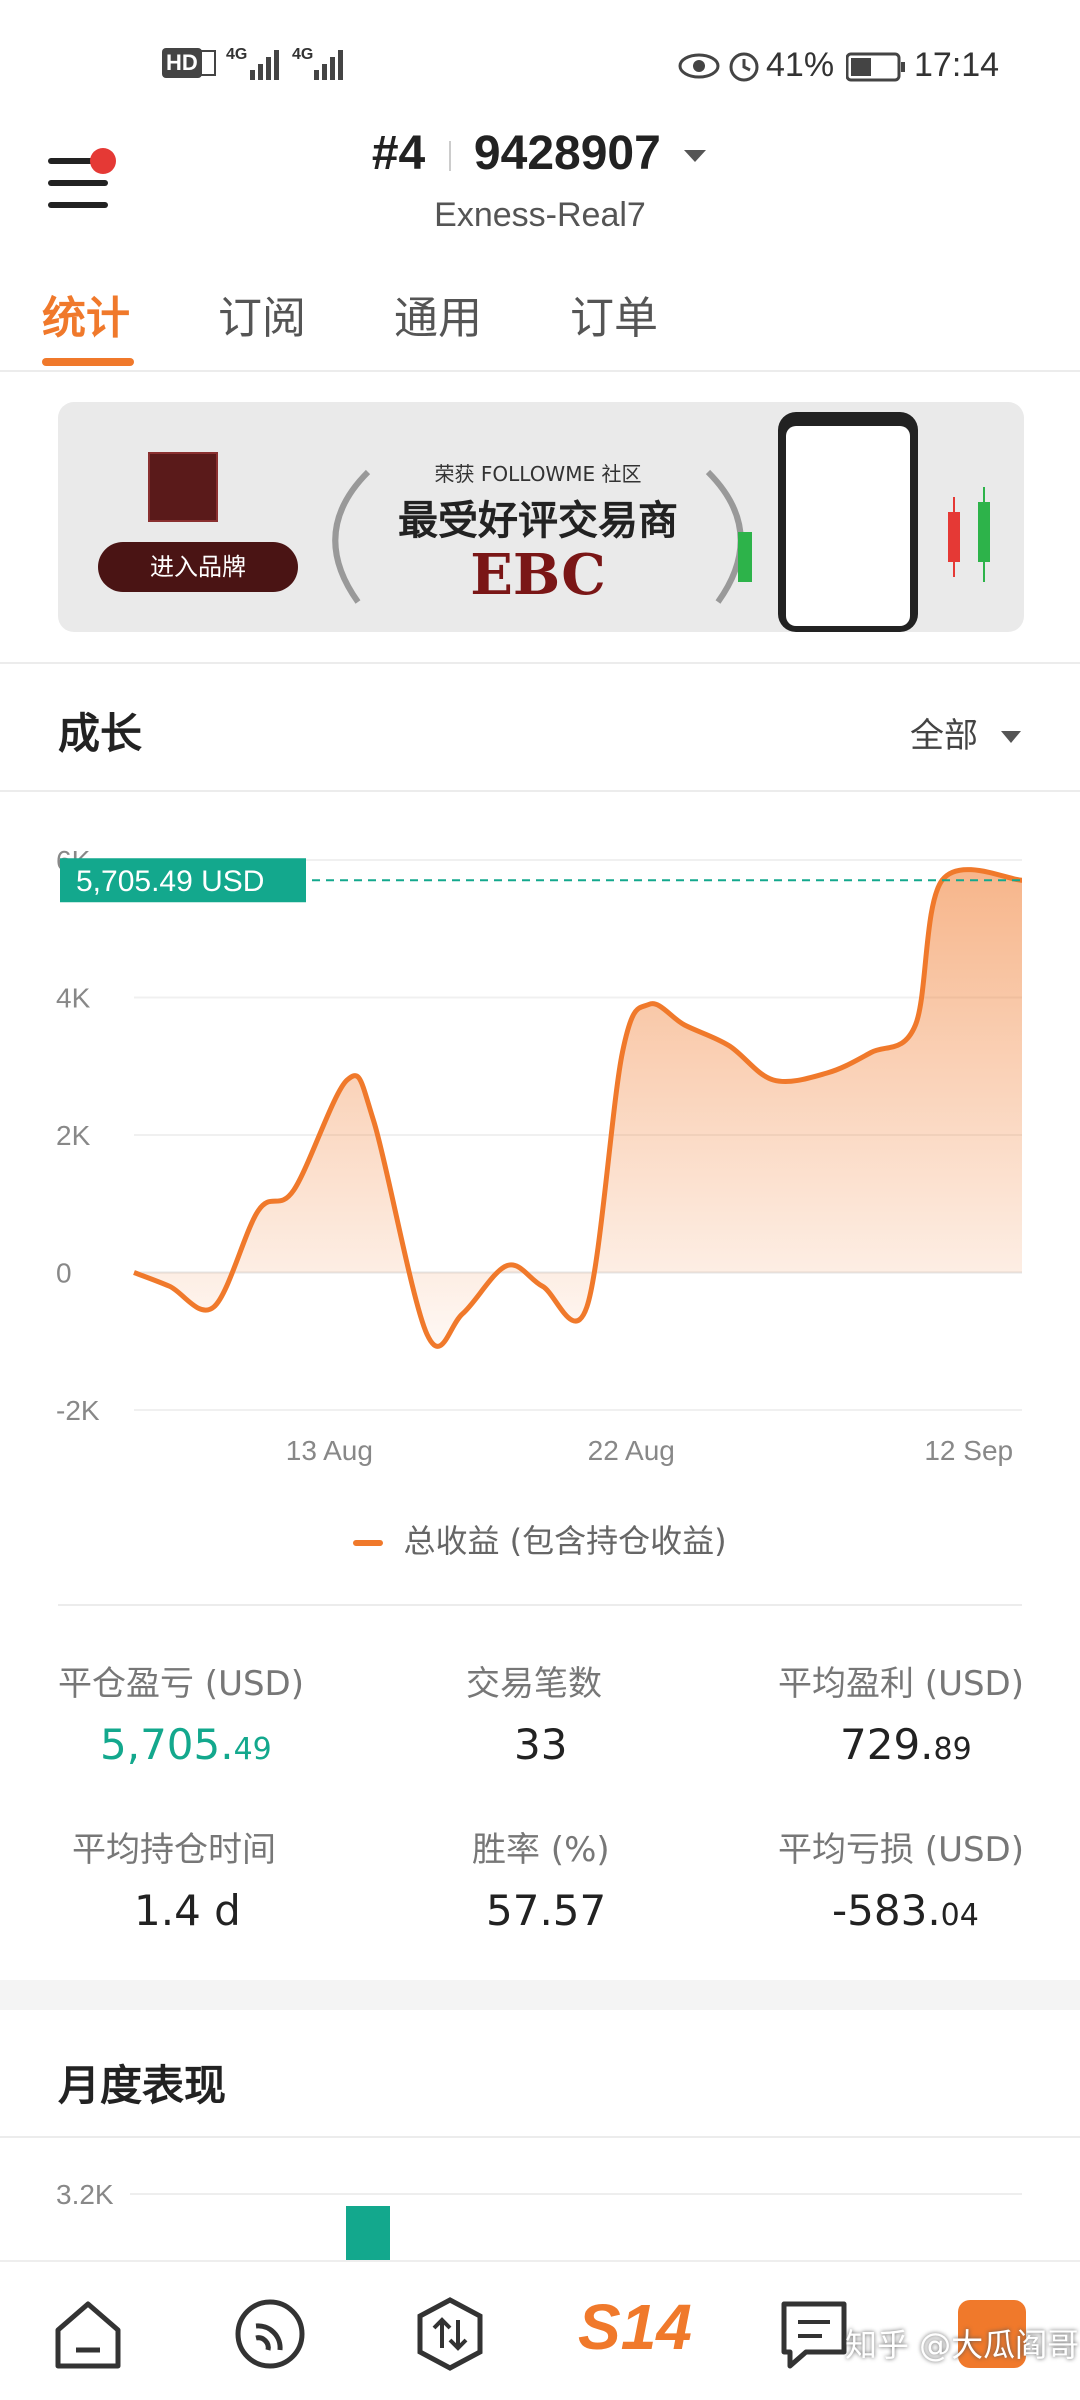 This screenshot has width=1080, height=2400. I want to click on avg-loss-value: -583.04, so click(905, 1910).